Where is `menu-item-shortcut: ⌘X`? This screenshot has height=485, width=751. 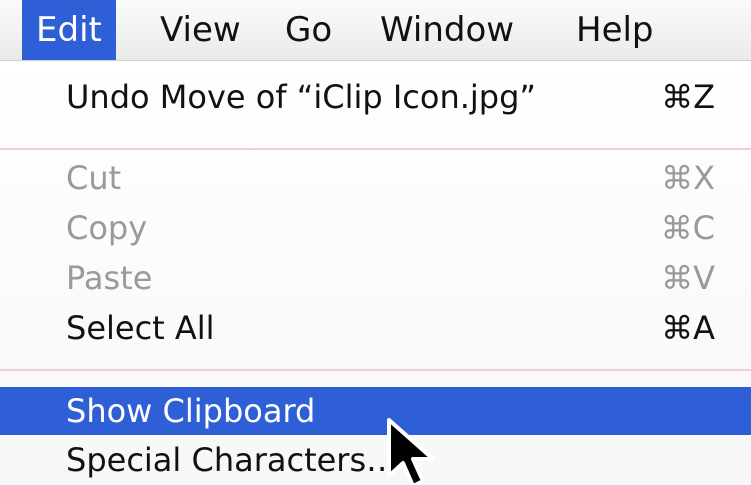
menu-item-shortcut: ⌘X is located at coordinates (688, 178).